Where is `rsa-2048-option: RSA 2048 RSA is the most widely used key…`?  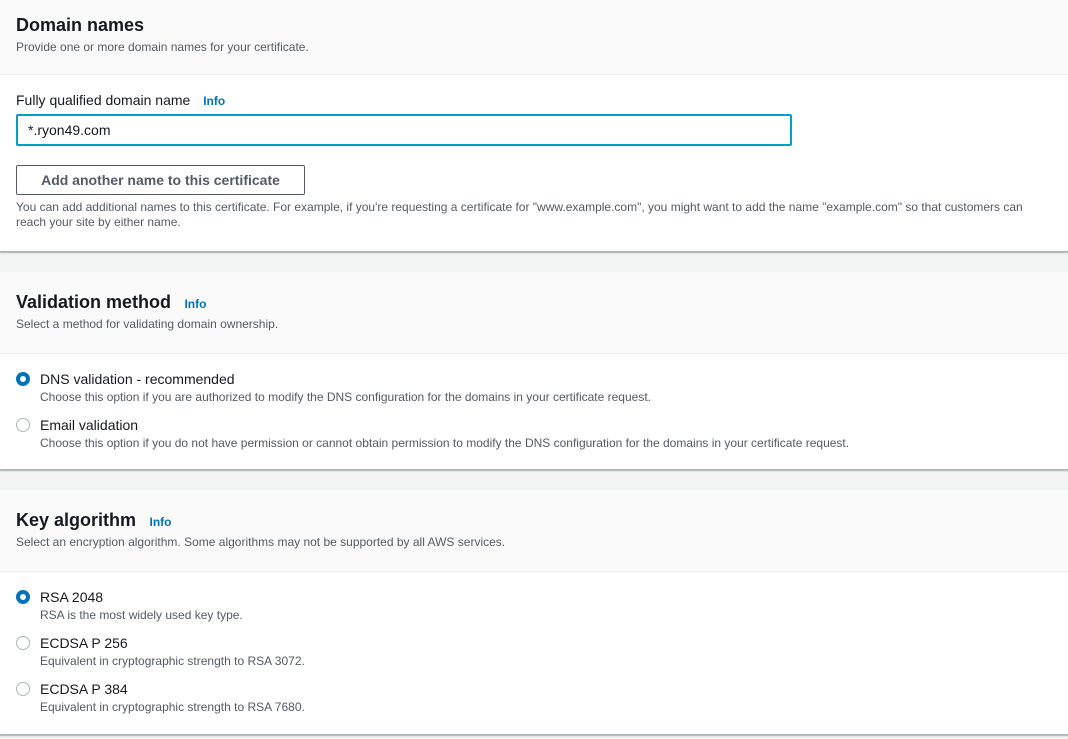 rsa-2048-option: RSA 2048 RSA is the most widely used key… is located at coordinates (534, 605).